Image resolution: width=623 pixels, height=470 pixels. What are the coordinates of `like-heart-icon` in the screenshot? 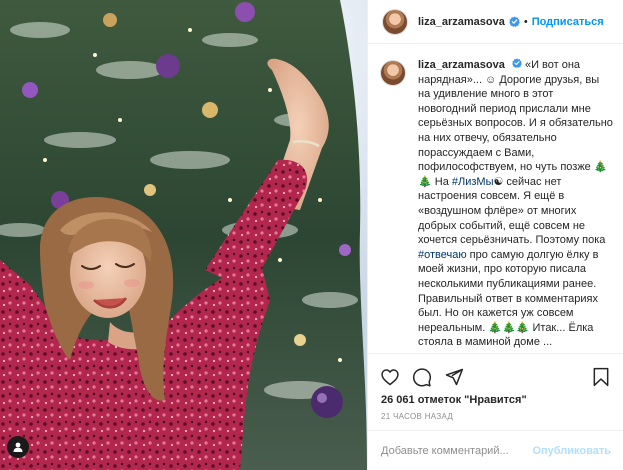 It's located at (390, 377).